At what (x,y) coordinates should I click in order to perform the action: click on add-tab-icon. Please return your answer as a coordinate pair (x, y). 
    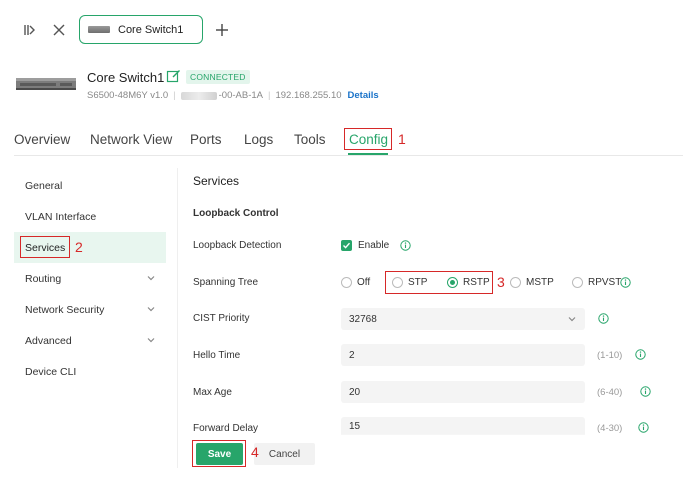
    Looking at the image, I should click on (222, 30).